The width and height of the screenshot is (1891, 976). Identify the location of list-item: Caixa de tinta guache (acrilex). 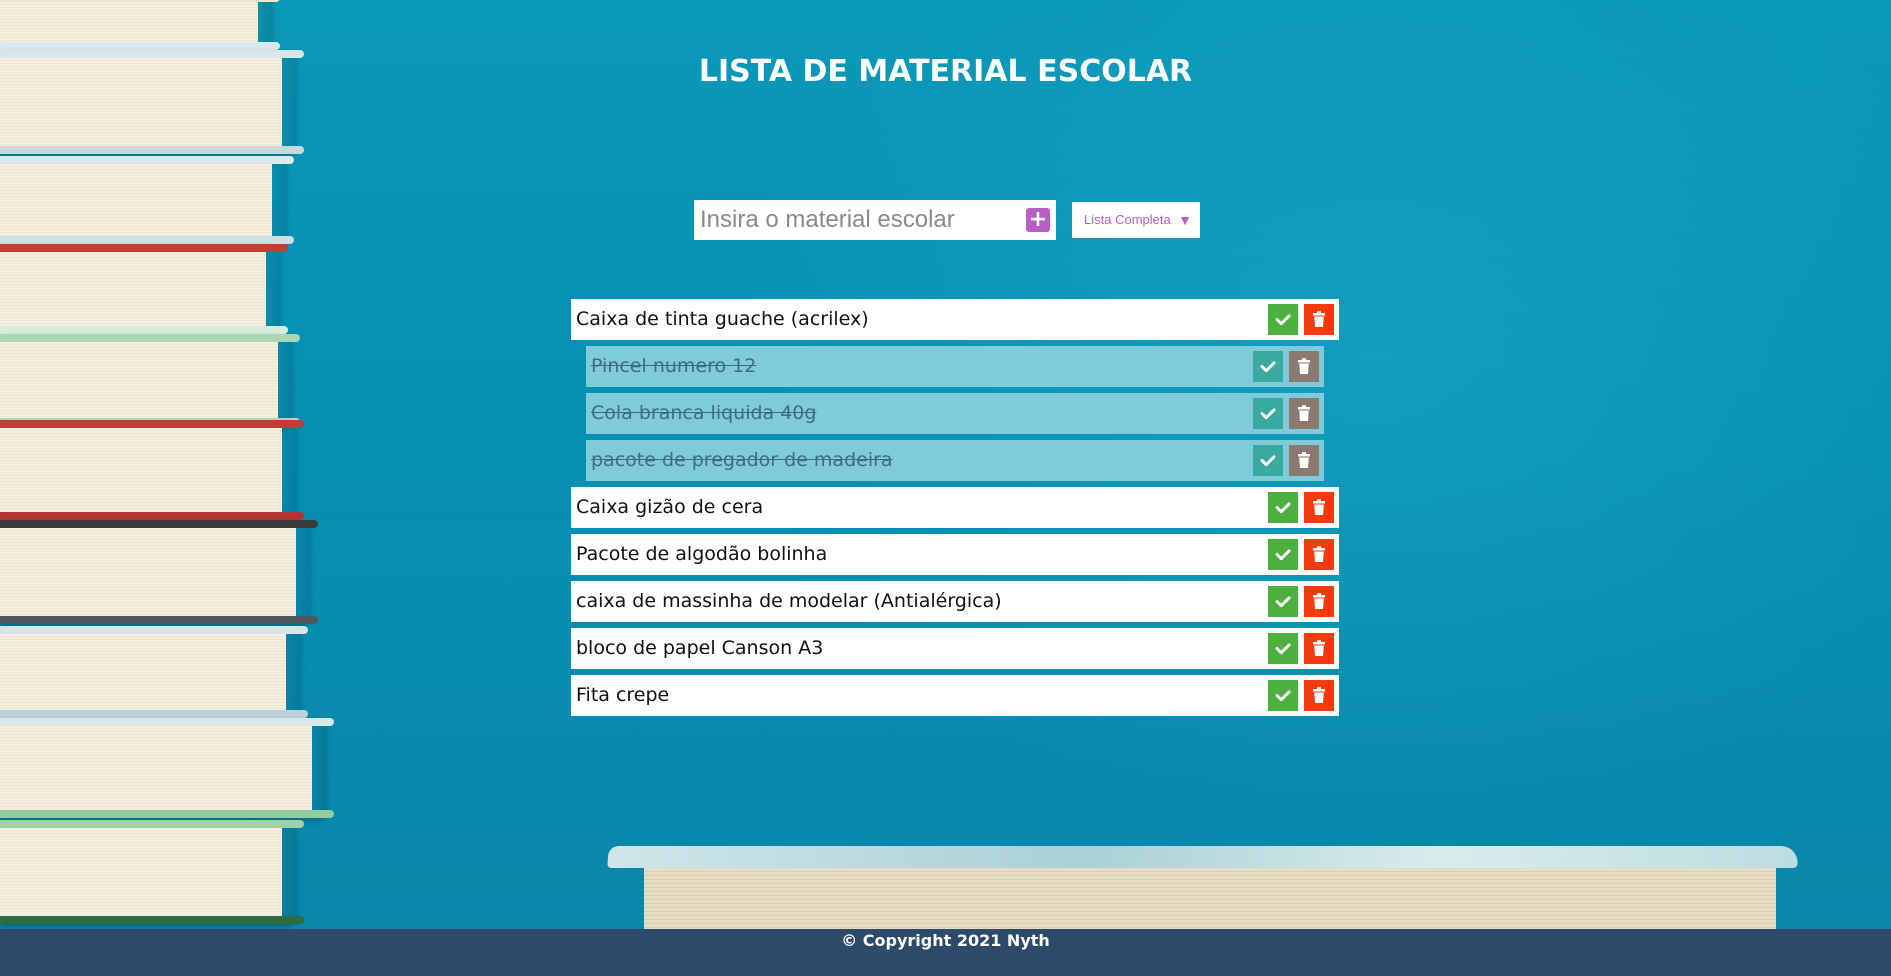
(955, 319).